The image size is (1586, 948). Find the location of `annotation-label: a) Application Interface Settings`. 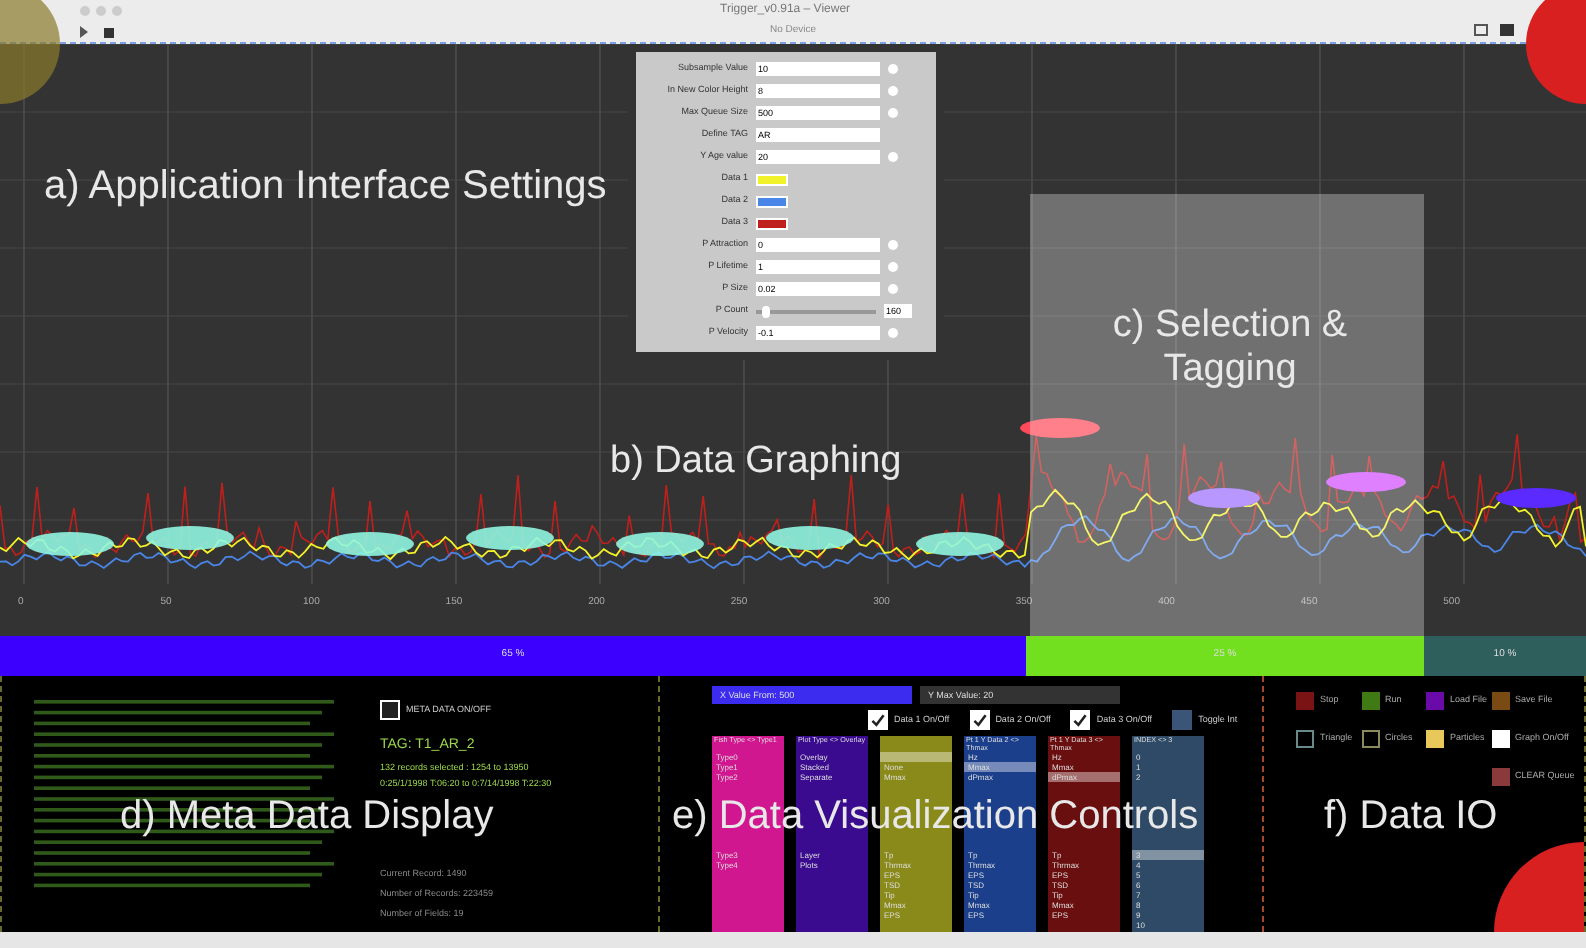

annotation-label: a) Application Interface Settings is located at coordinates (325, 187).